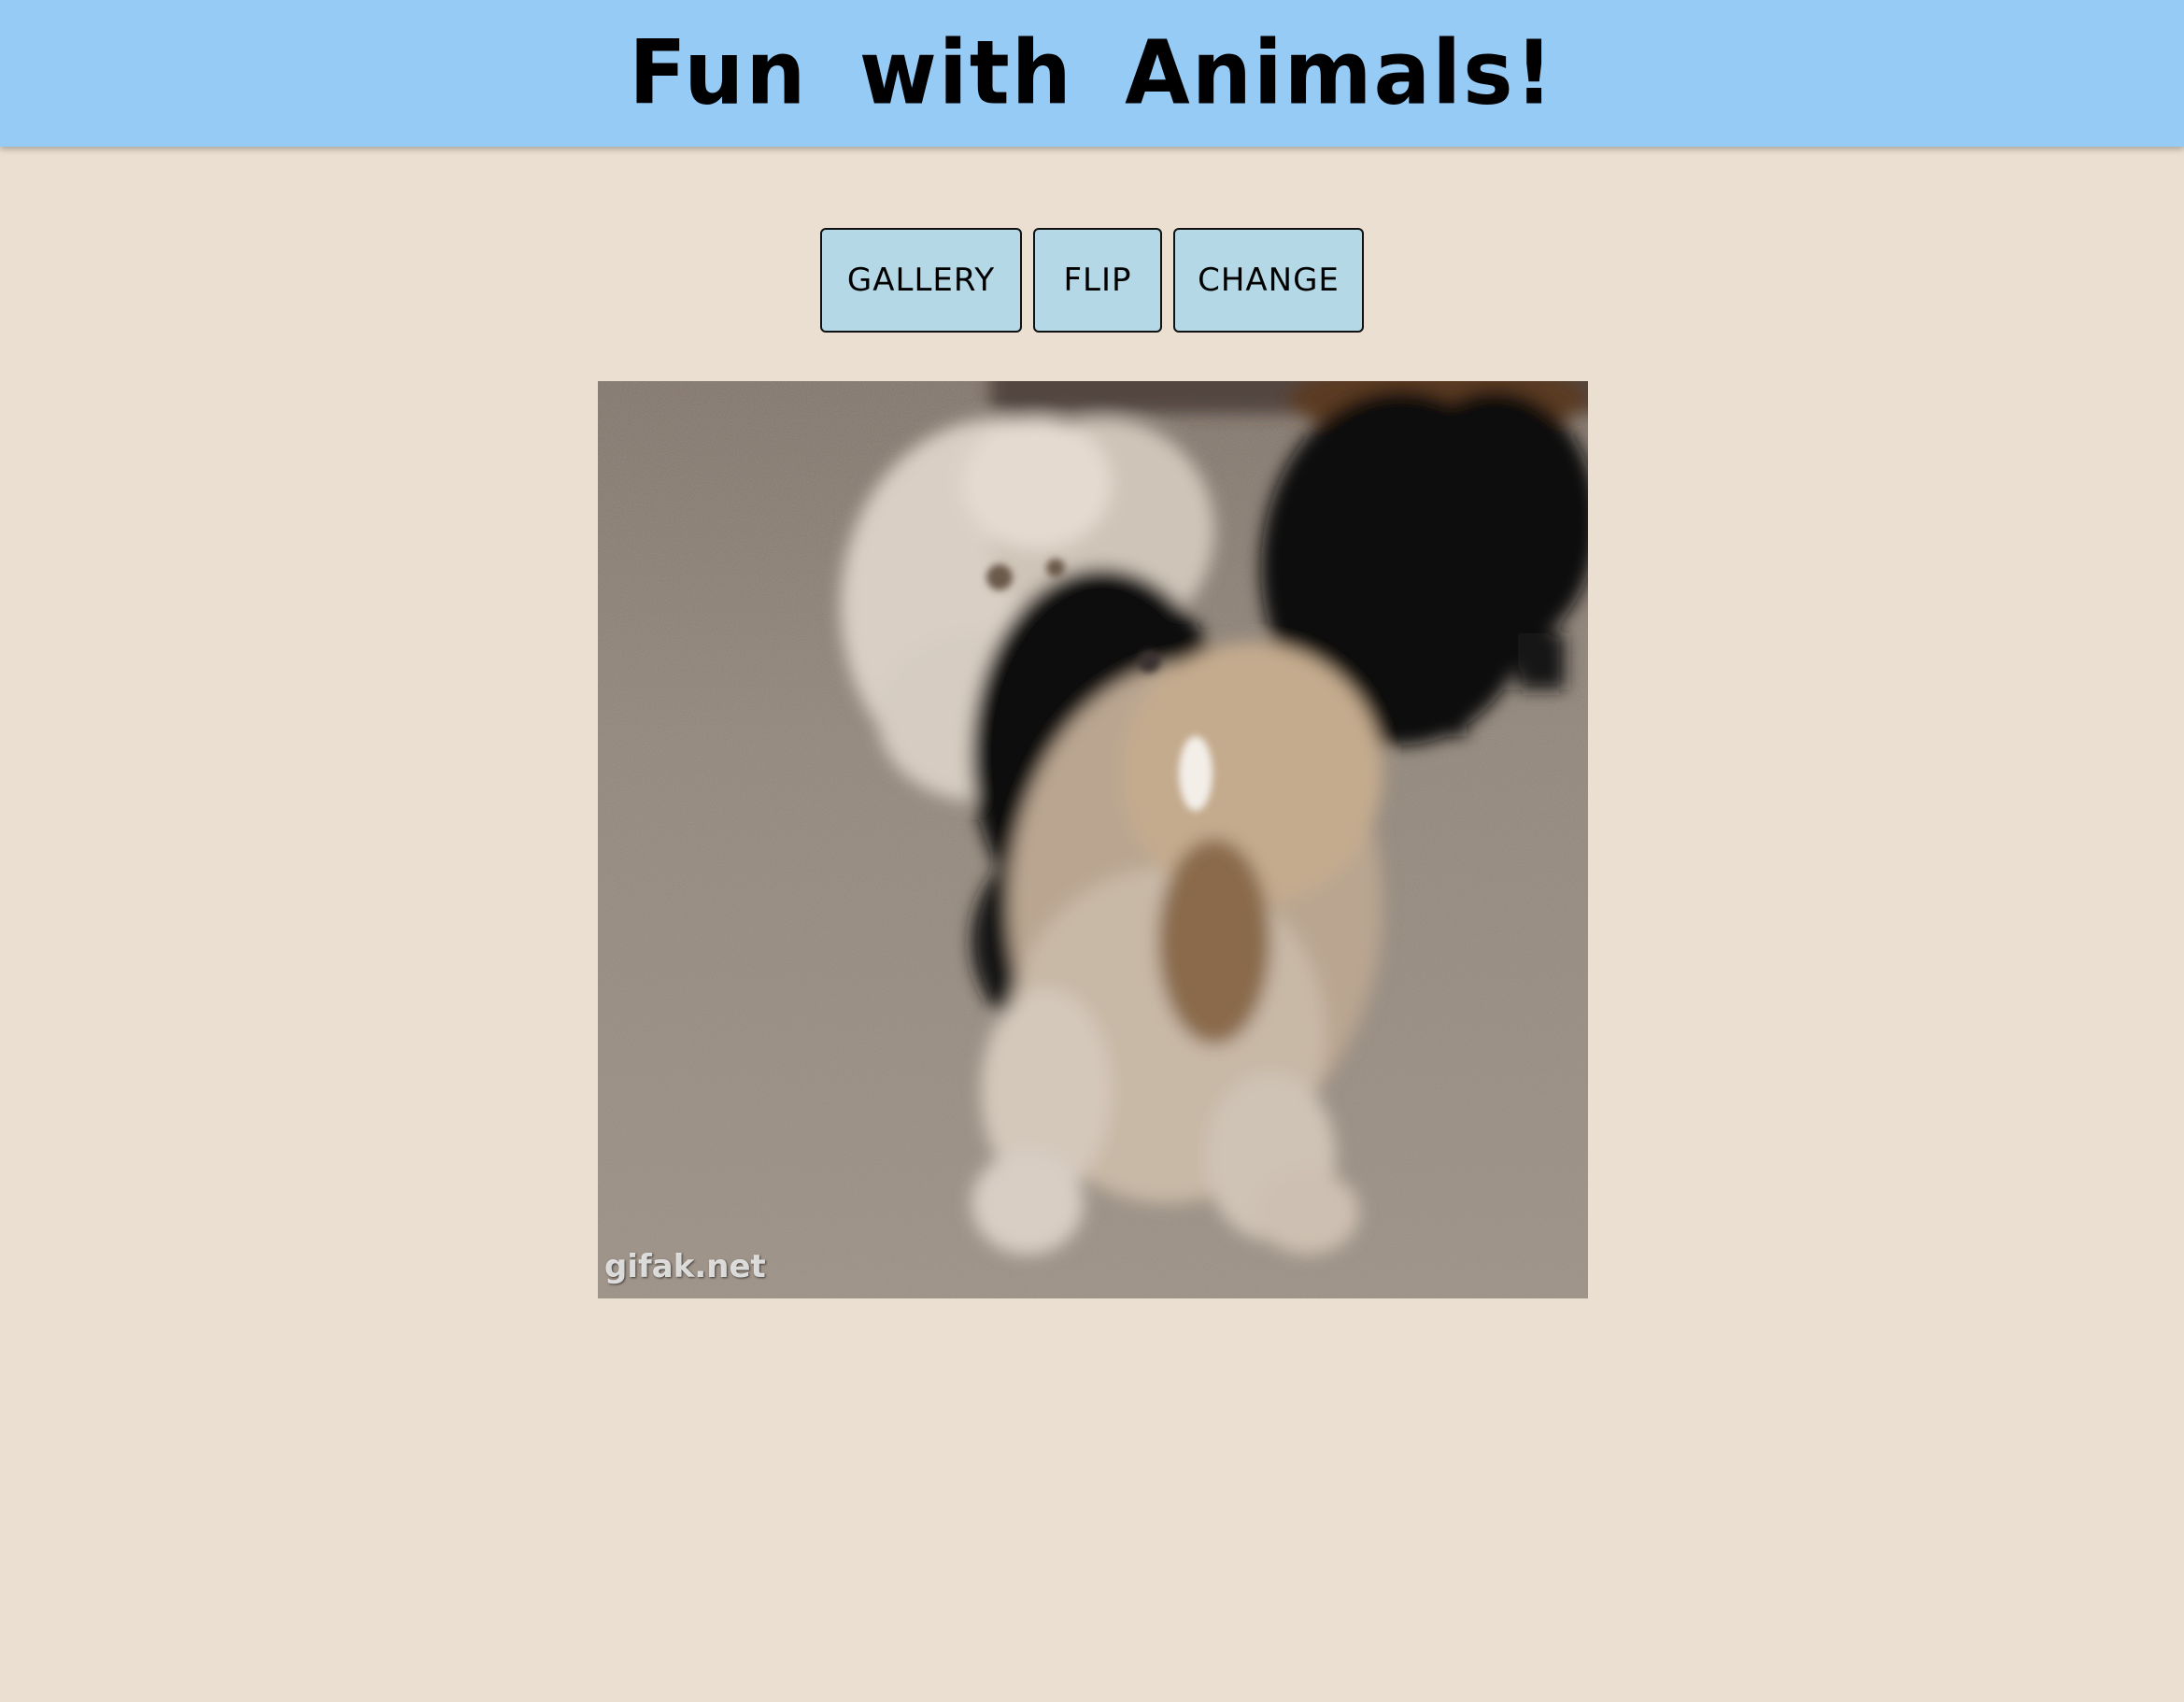  I want to click on change-button: CHANGE, so click(1268, 280).